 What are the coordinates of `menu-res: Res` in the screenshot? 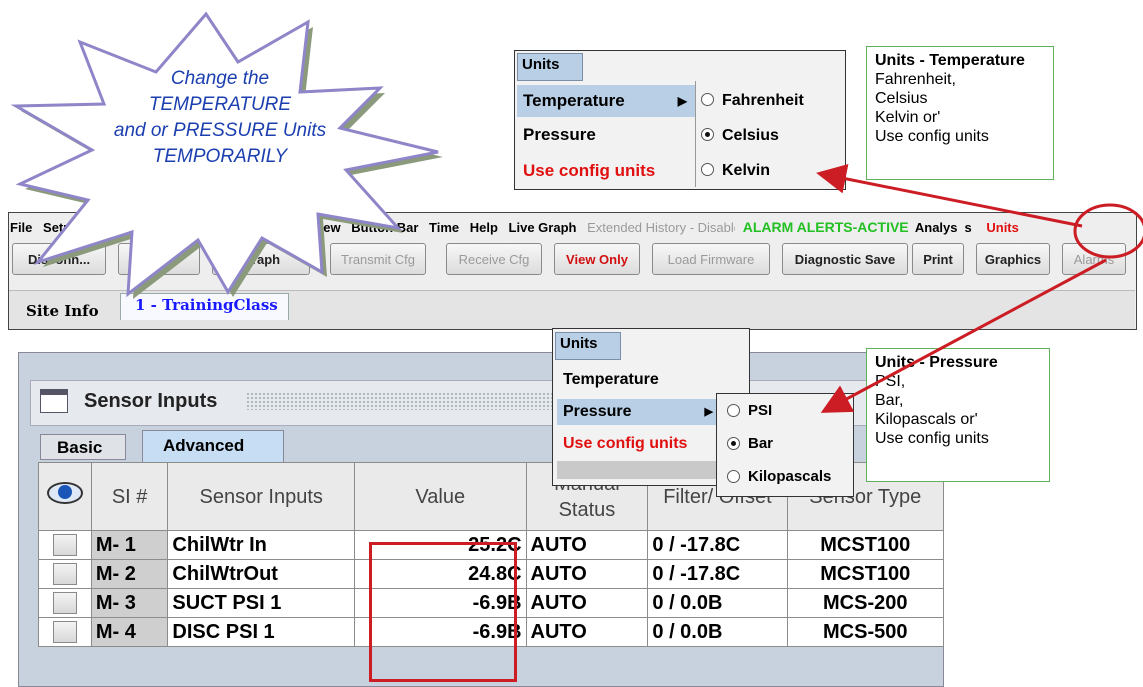 It's located at (155, 227).